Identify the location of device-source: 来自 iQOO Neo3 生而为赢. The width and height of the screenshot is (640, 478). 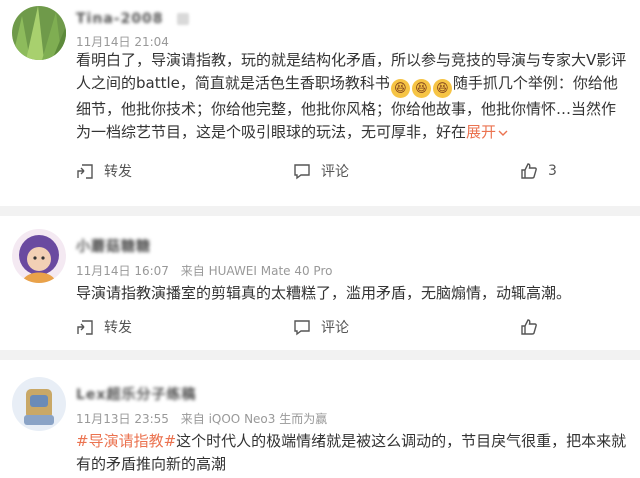
(254, 419).